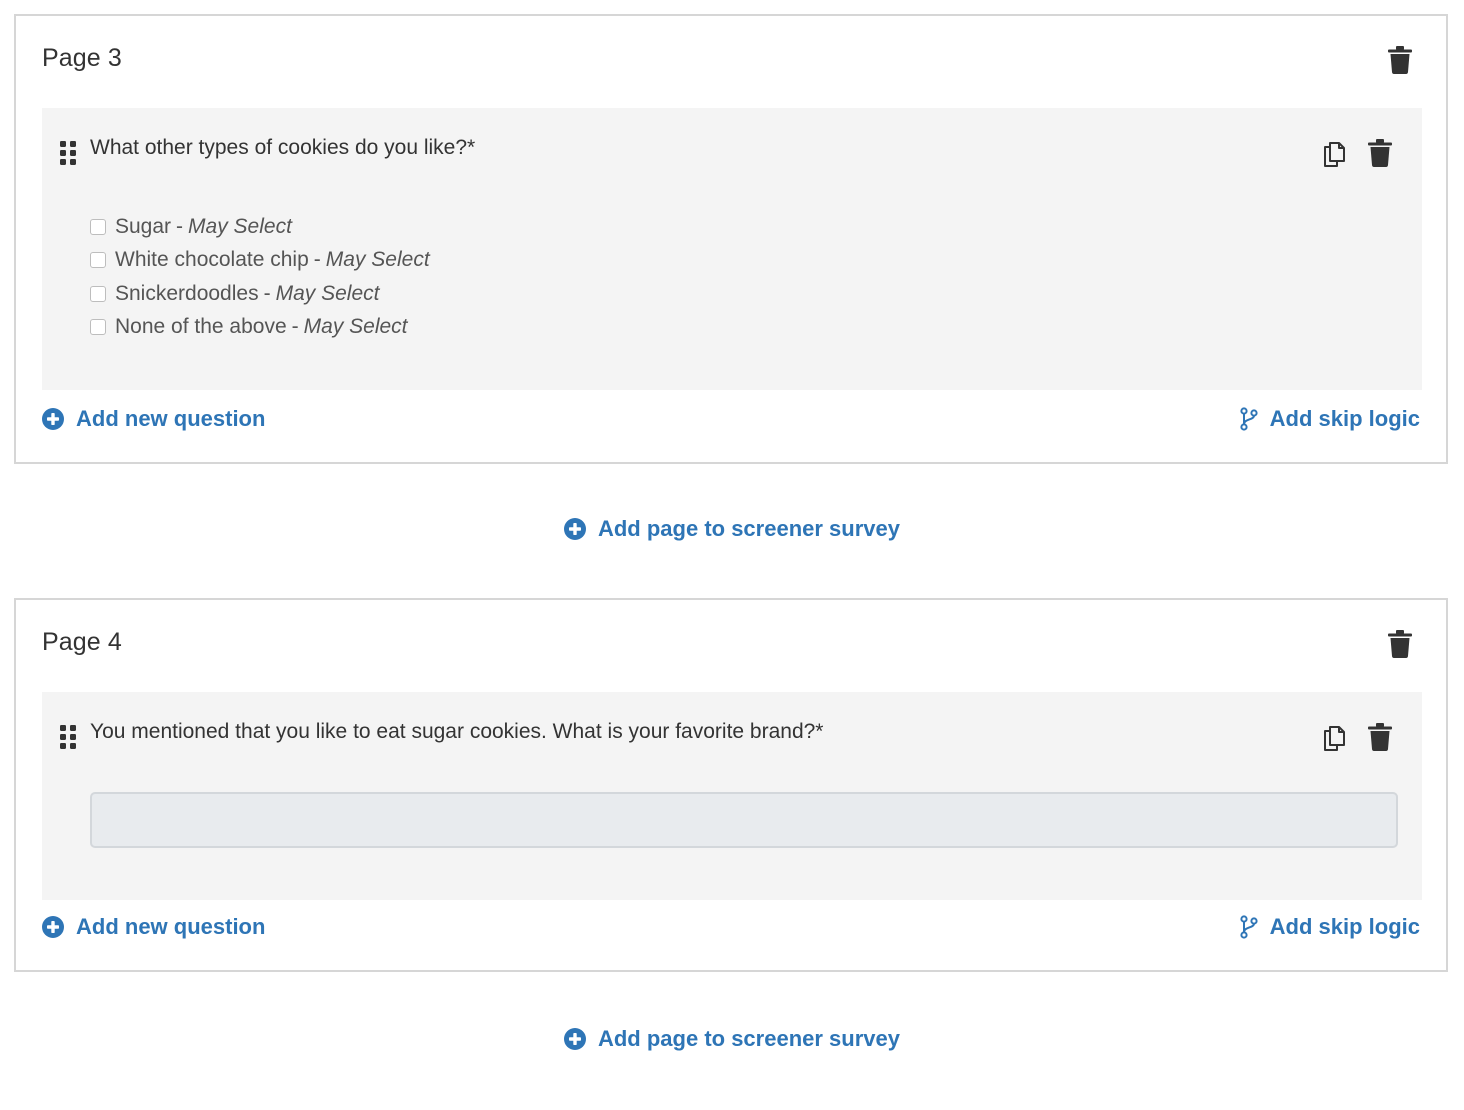 The height and width of the screenshot is (1110, 1464). Describe the element at coordinates (201, 327) in the screenshot. I see `option-label: None of the above` at that location.